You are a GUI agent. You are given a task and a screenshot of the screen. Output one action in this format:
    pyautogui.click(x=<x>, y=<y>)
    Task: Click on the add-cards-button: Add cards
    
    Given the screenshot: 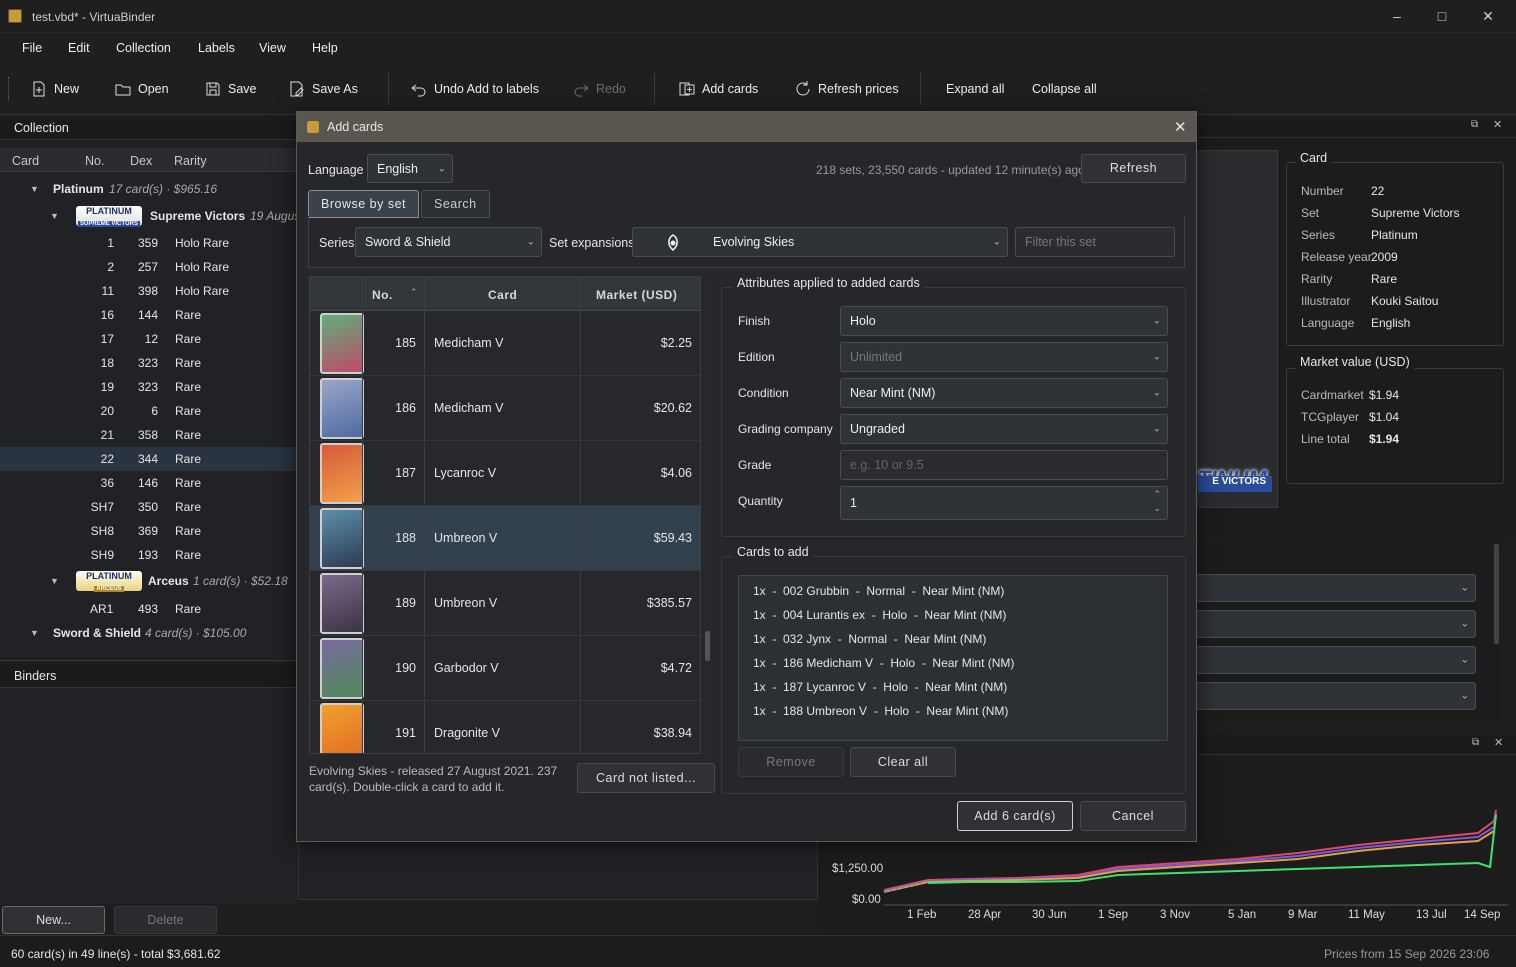 What is the action you would take?
    pyautogui.click(x=718, y=89)
    